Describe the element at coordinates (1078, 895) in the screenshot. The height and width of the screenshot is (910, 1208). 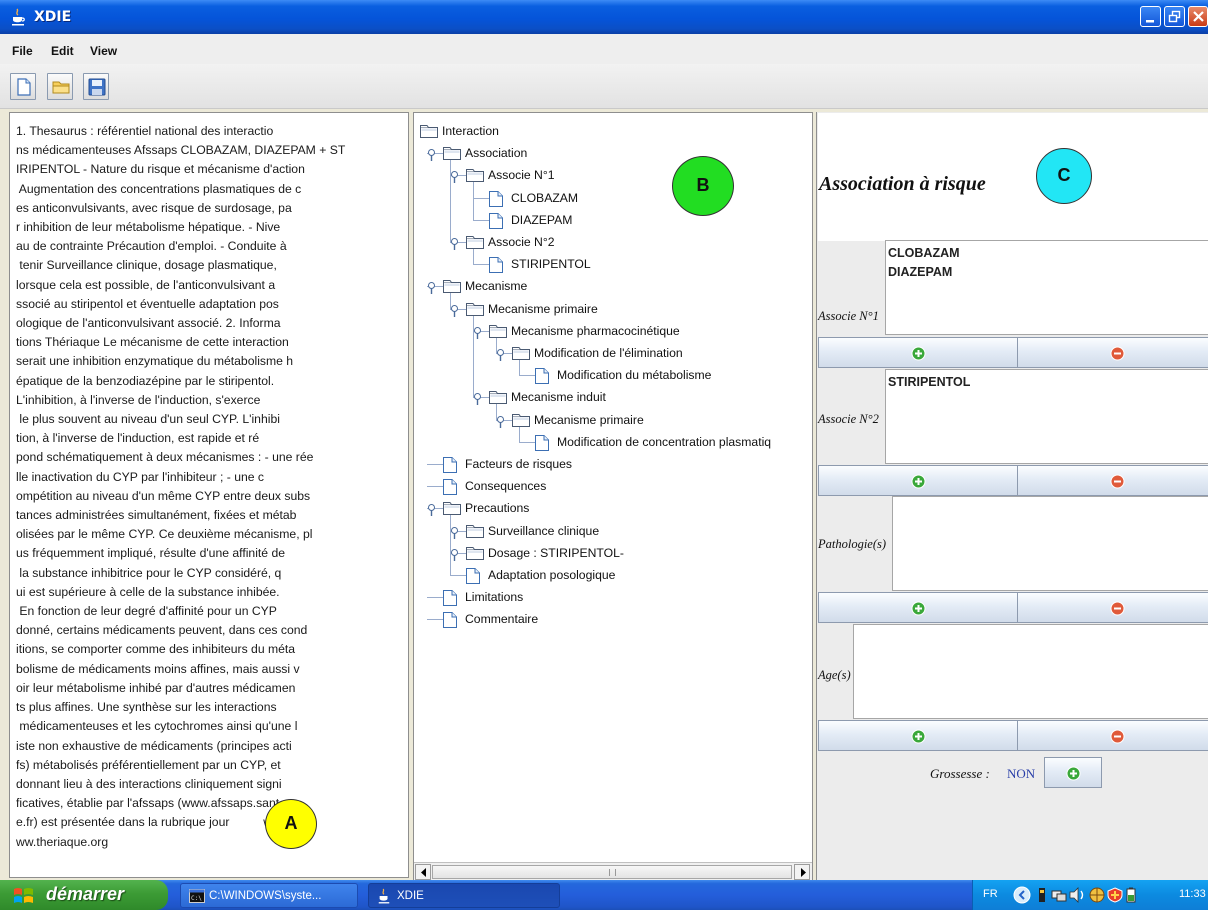
I see `volume-icon` at that location.